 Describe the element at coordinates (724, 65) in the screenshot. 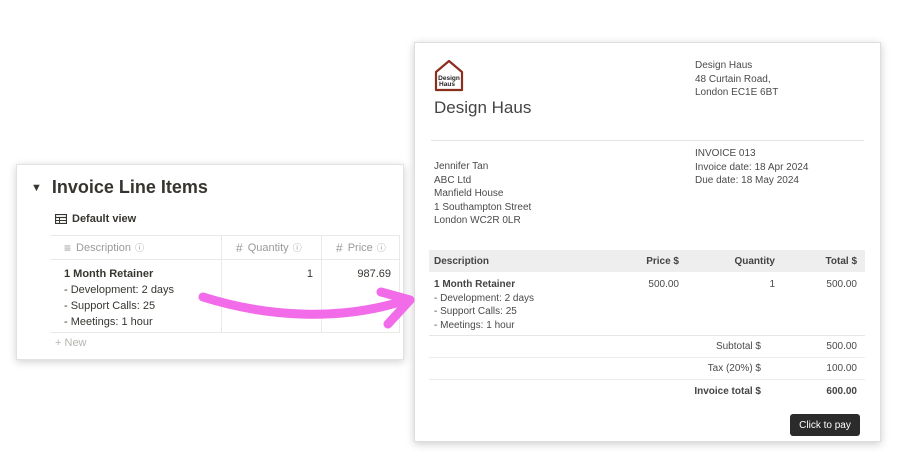

I see `address-line: Design Haus` at that location.